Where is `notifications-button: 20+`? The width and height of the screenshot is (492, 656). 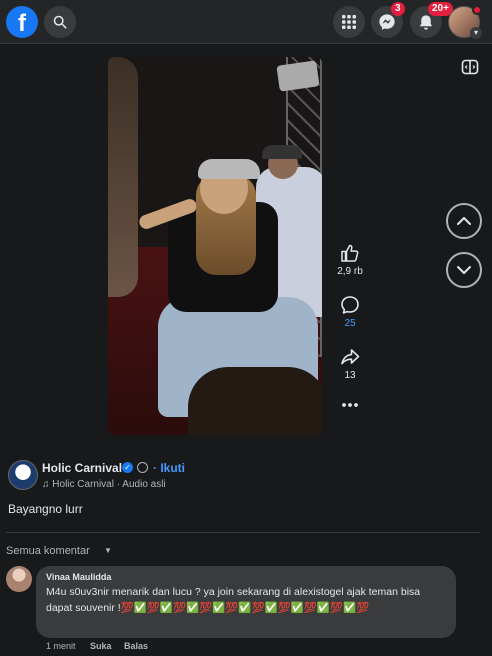 notifications-button: 20+ is located at coordinates (431, 20).